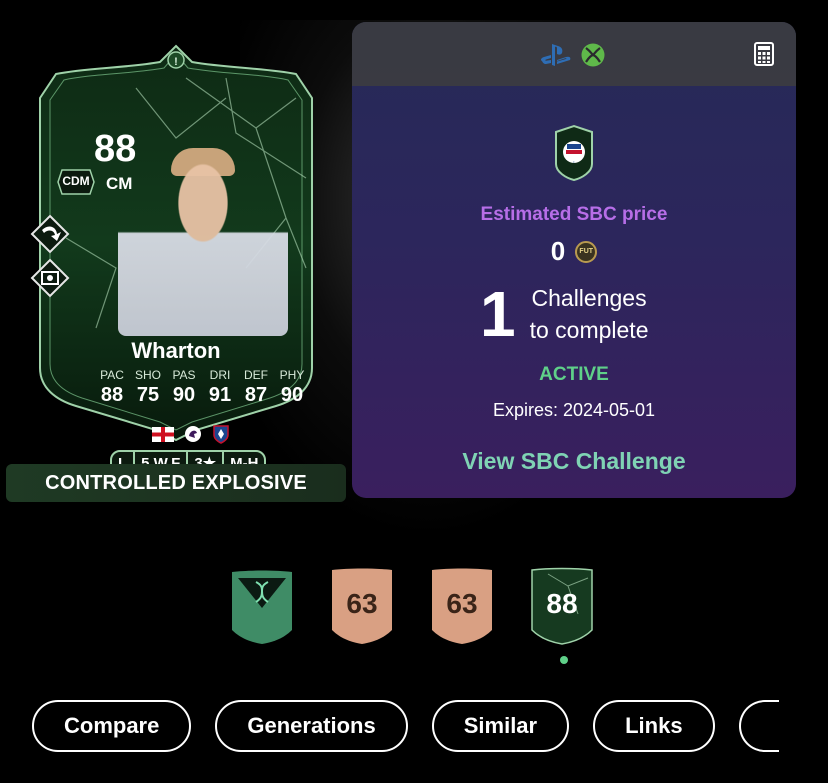  I want to click on card-badges, so click(191, 434).